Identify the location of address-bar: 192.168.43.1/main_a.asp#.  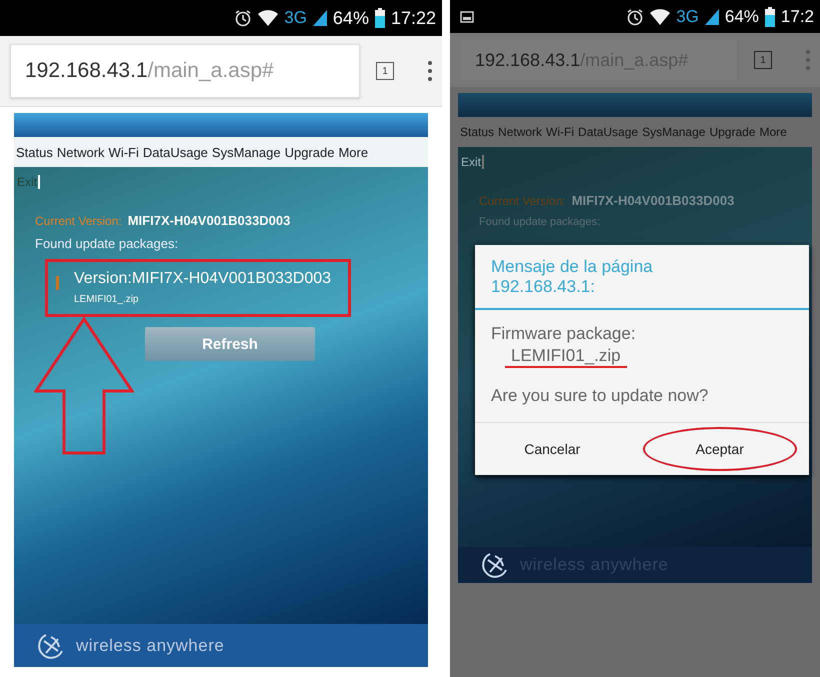
(185, 71).